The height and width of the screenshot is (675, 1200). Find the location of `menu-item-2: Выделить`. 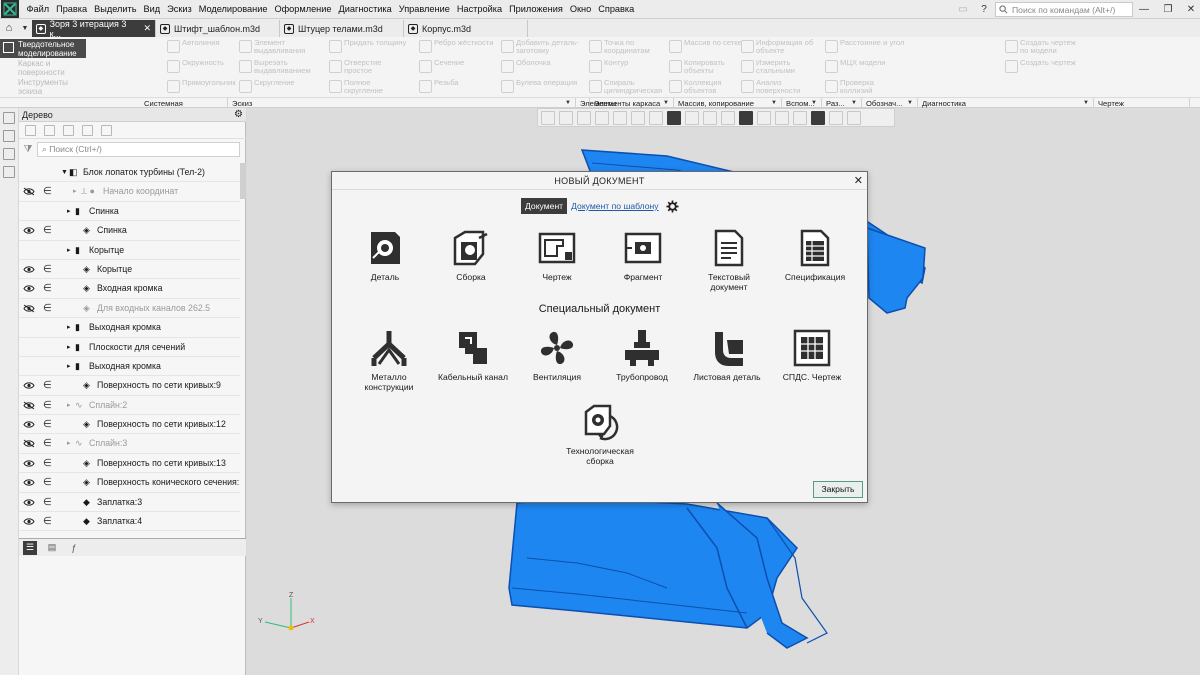

menu-item-2: Выделить is located at coordinates (115, 9).